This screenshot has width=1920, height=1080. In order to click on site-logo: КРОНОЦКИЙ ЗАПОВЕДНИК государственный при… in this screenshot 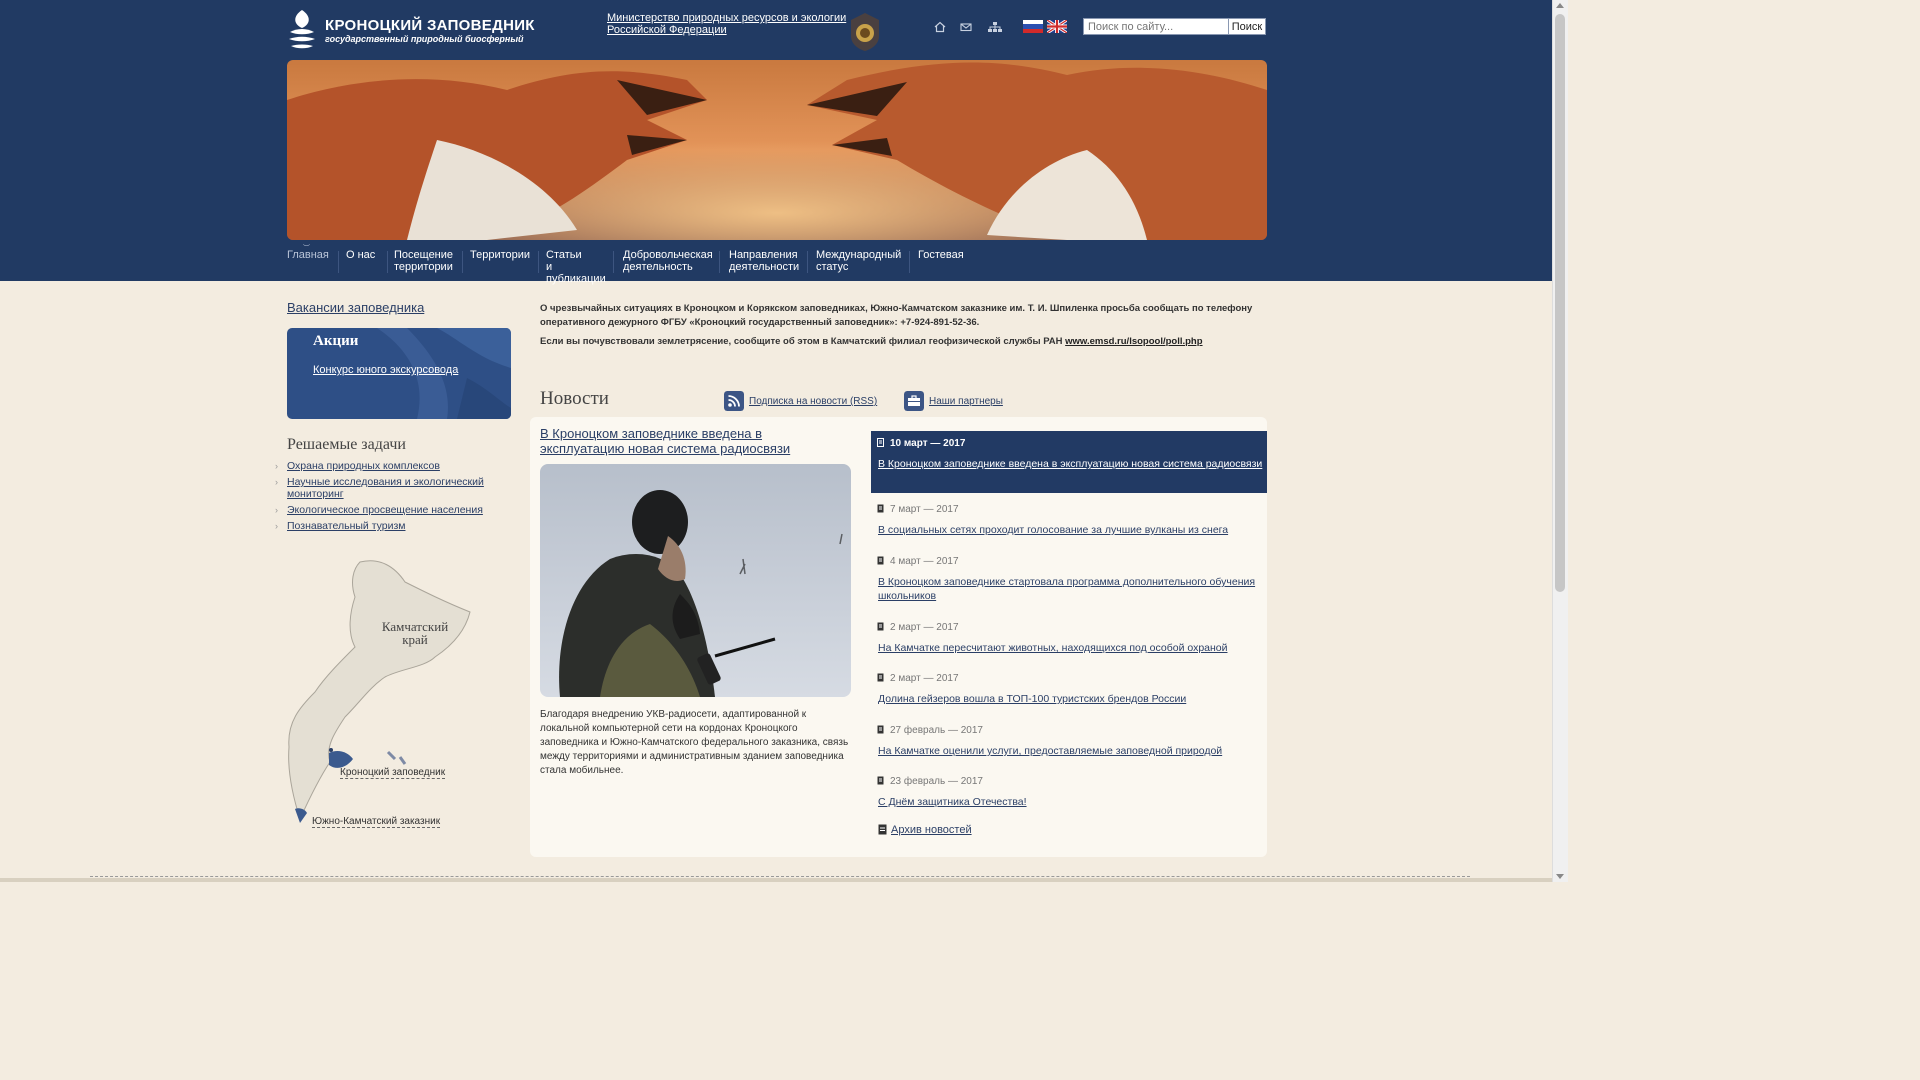, I will do `click(410, 29)`.